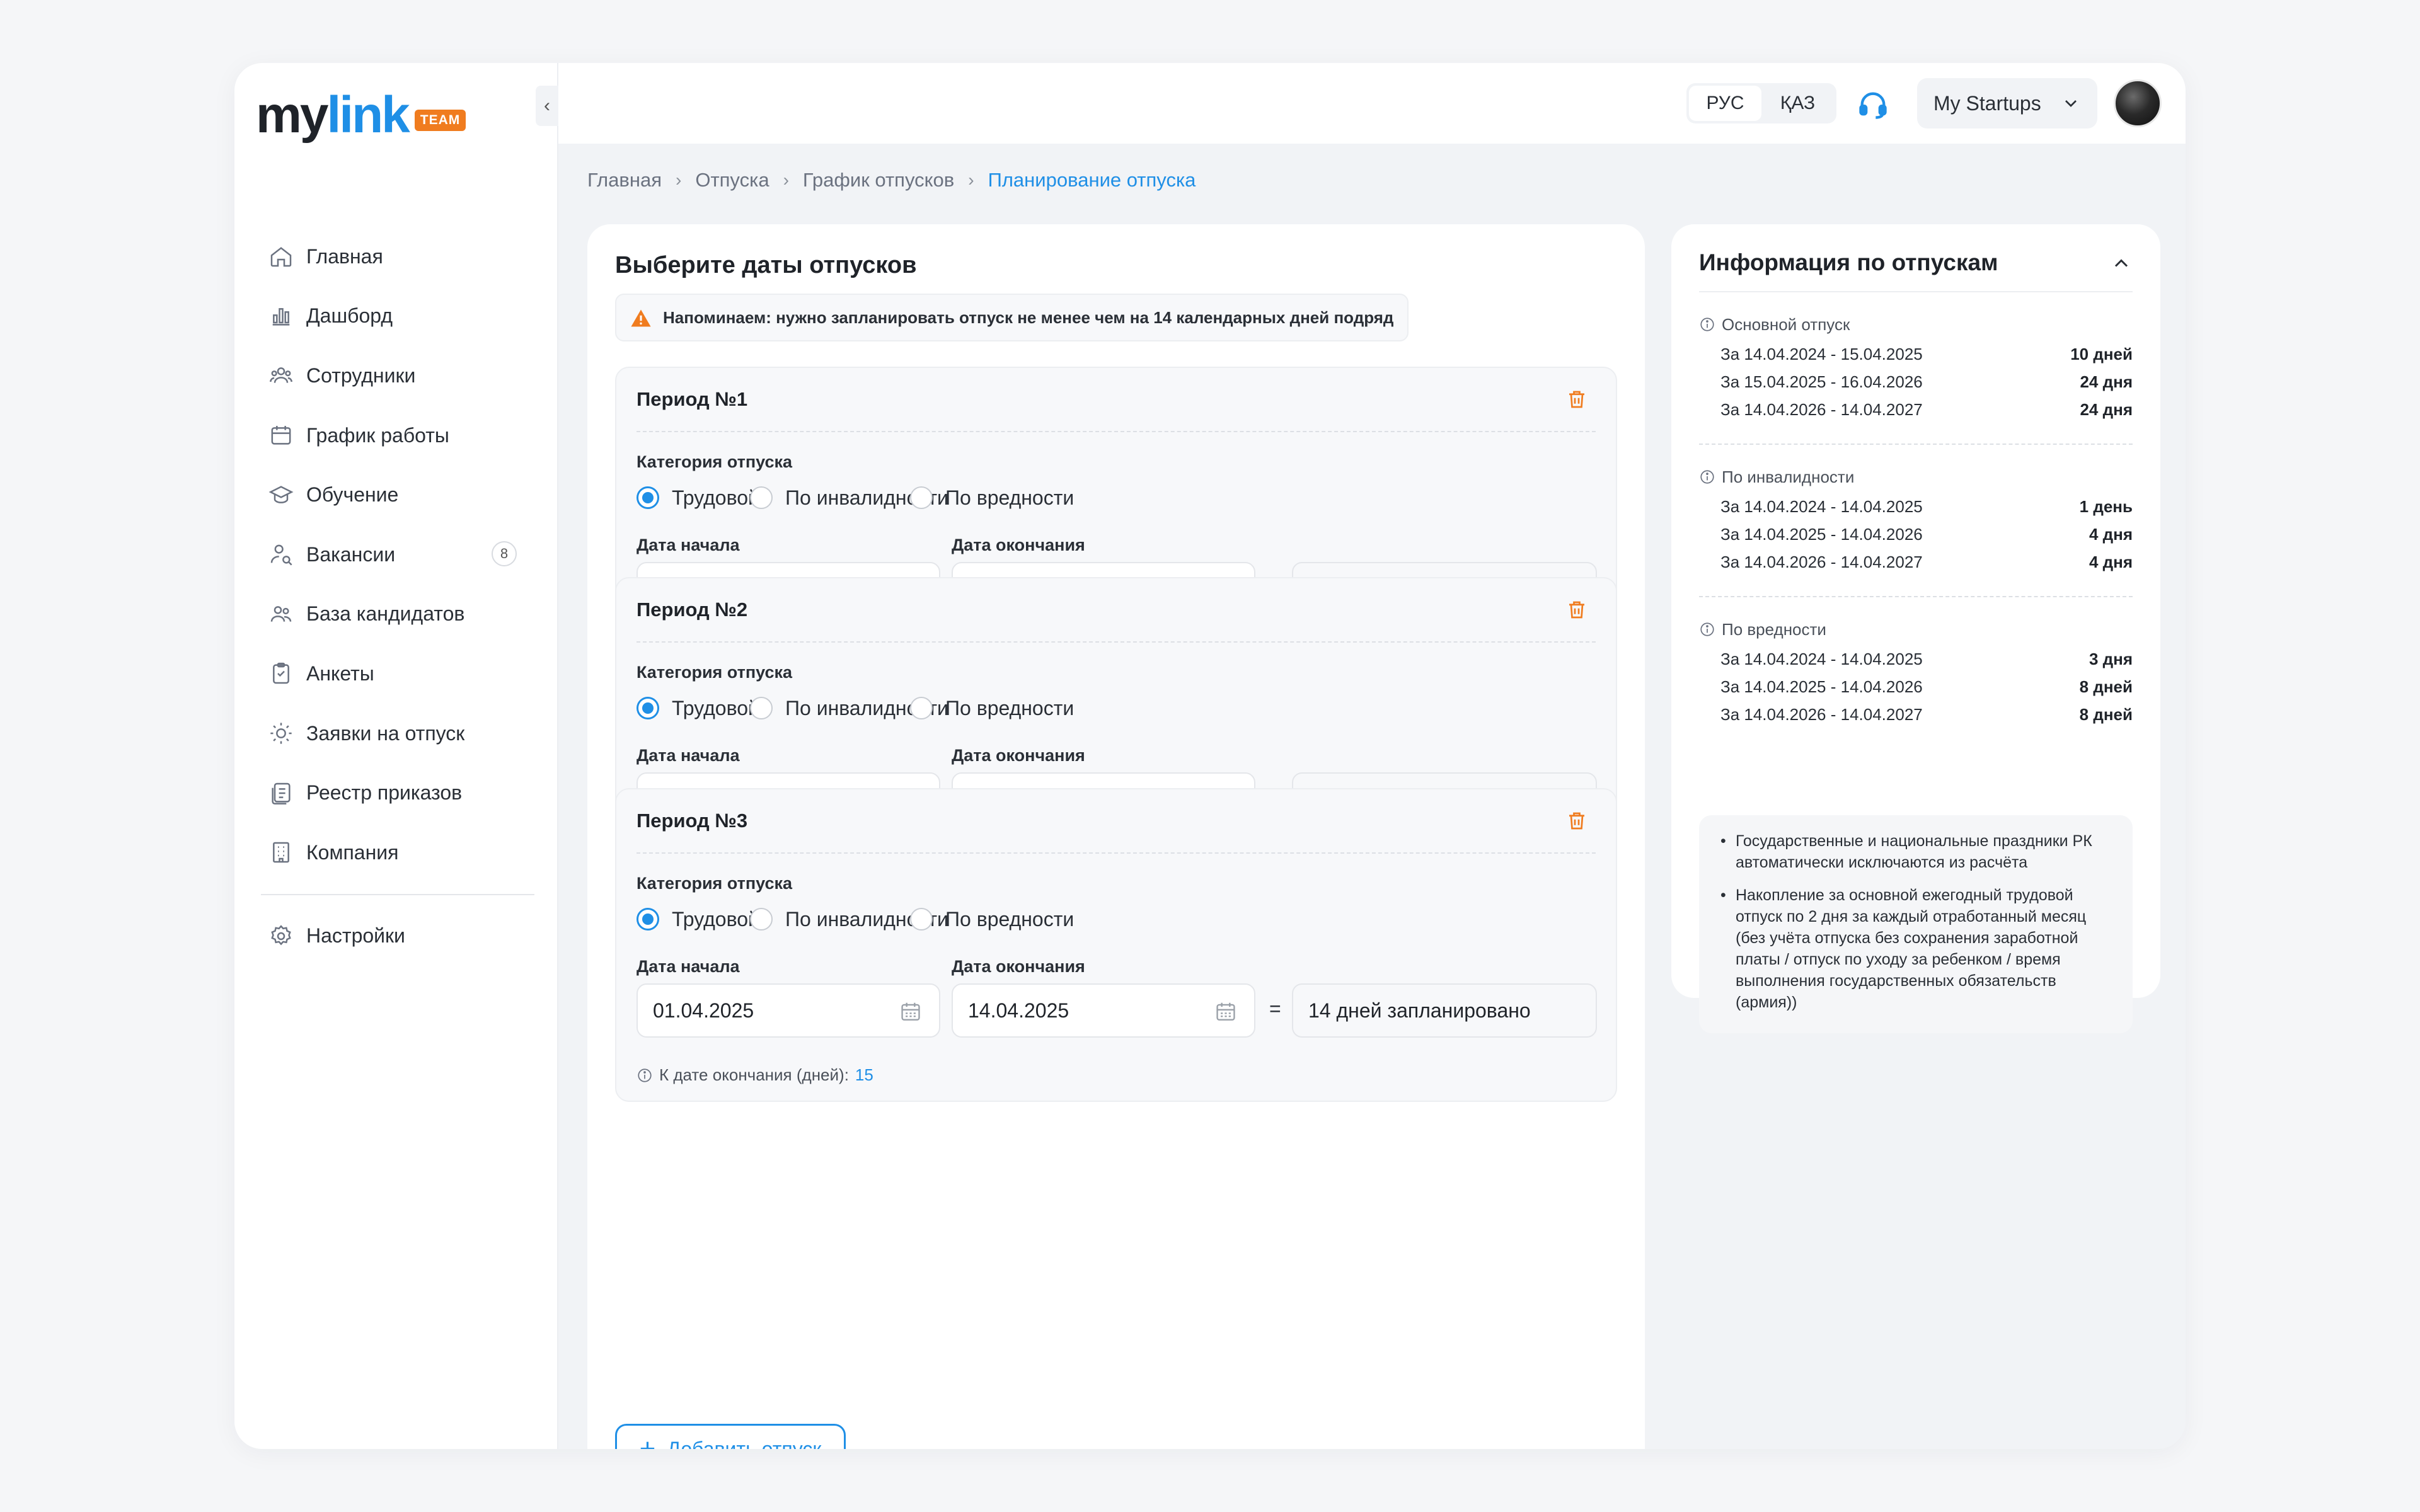  I want to click on info-row: За 14.04.2026 - 14.04.2027 8 дней, so click(1916, 714).